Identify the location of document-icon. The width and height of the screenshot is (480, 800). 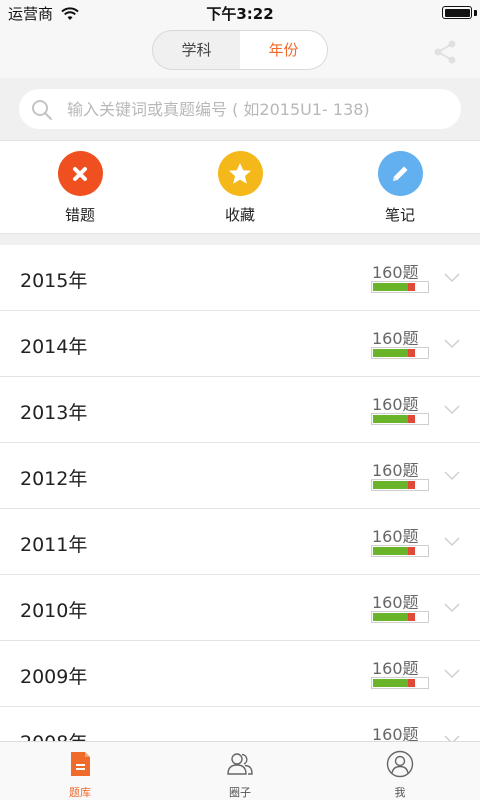
(80, 764).